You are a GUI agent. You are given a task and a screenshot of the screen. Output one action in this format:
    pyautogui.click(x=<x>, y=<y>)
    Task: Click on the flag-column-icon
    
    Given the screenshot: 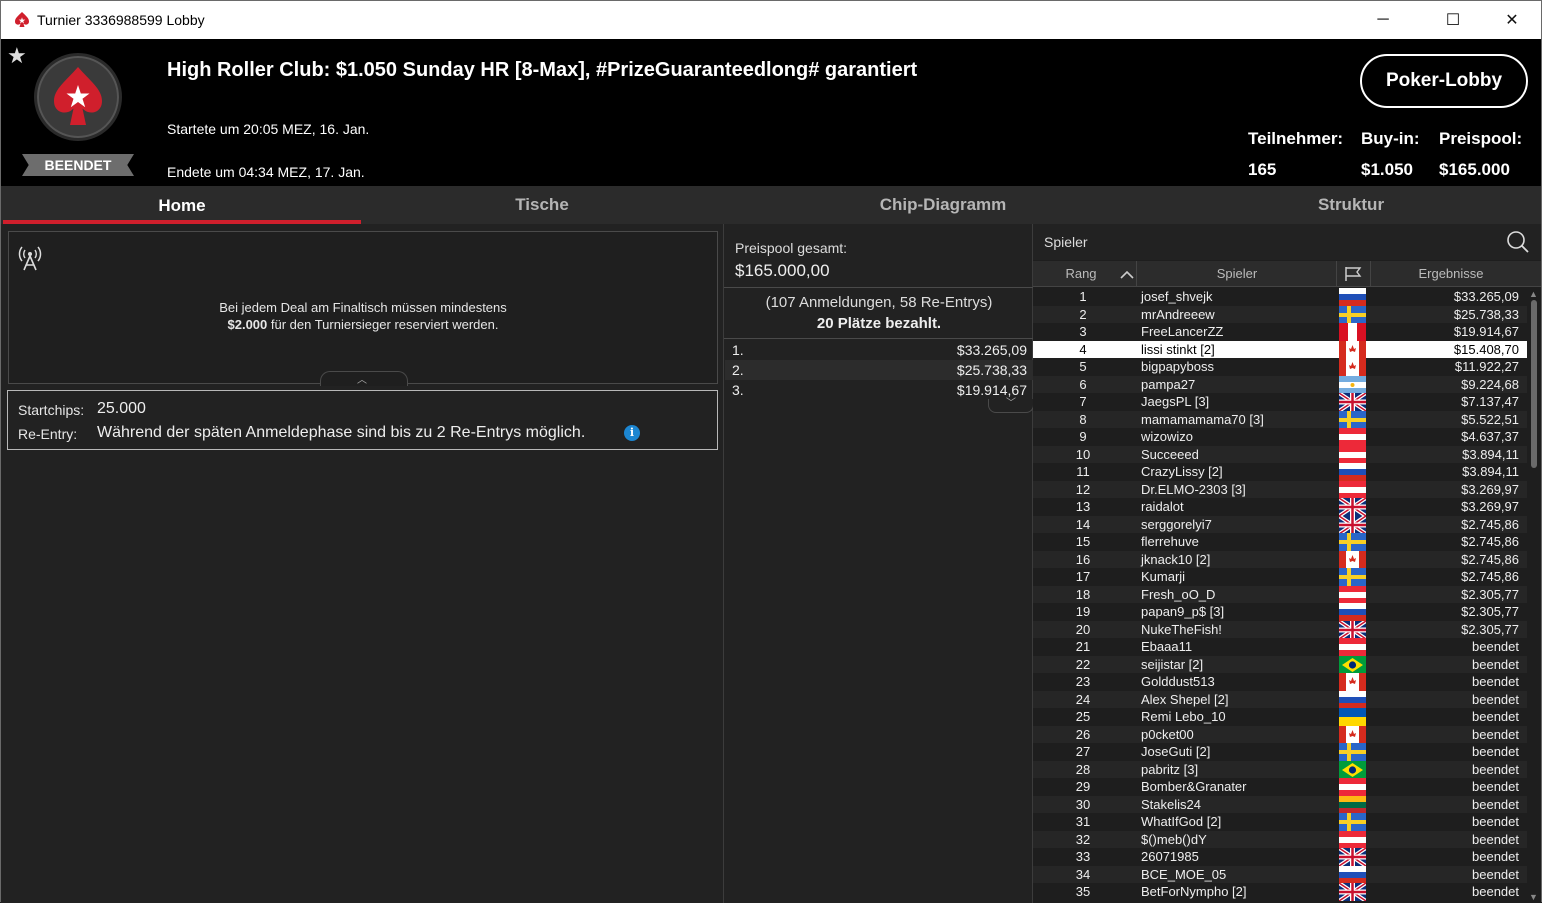 What is the action you would take?
    pyautogui.click(x=1353, y=274)
    